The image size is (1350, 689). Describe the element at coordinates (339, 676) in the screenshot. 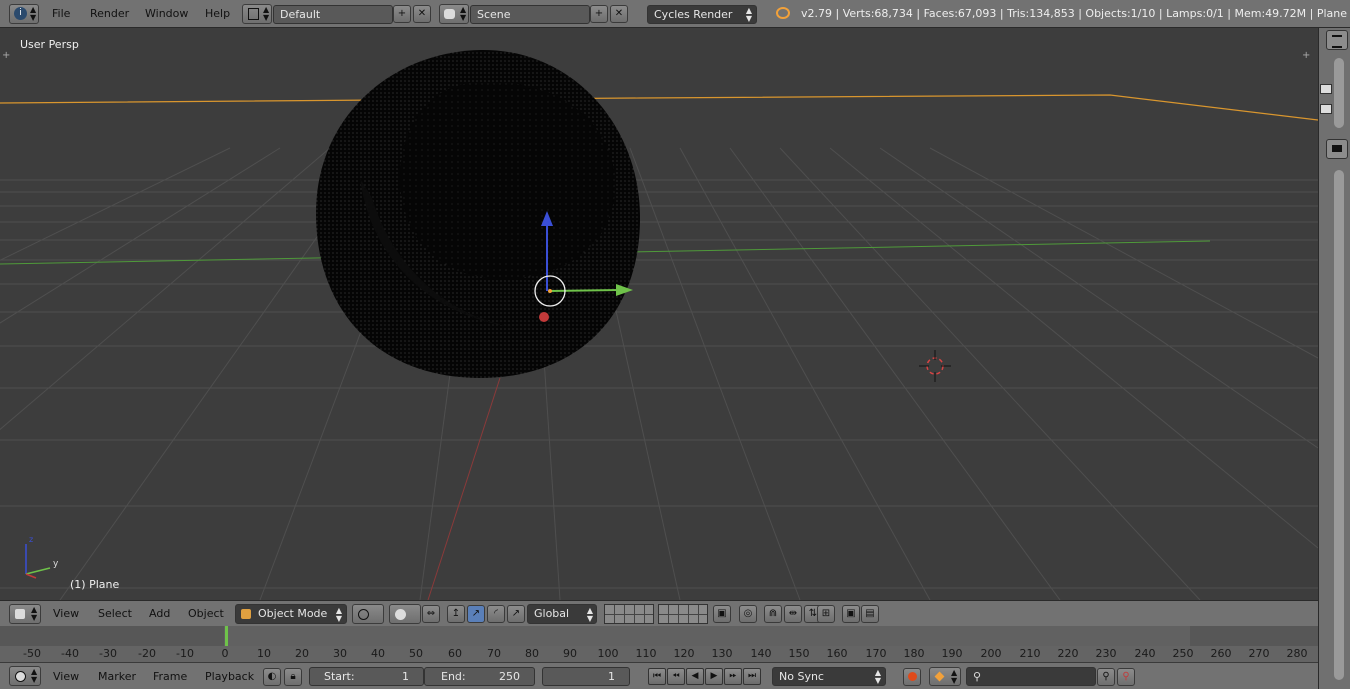

I see `start-frame-label: Start:` at that location.